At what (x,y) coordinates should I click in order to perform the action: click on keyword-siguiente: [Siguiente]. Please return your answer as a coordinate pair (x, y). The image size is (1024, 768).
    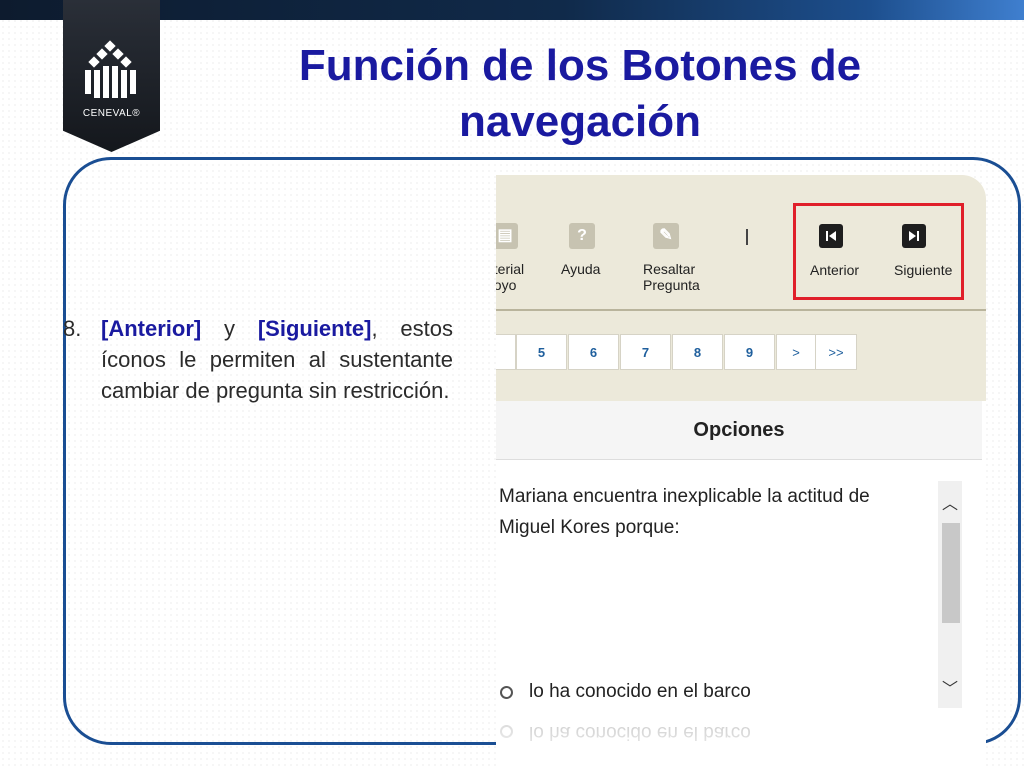
    Looking at the image, I should click on (314, 328).